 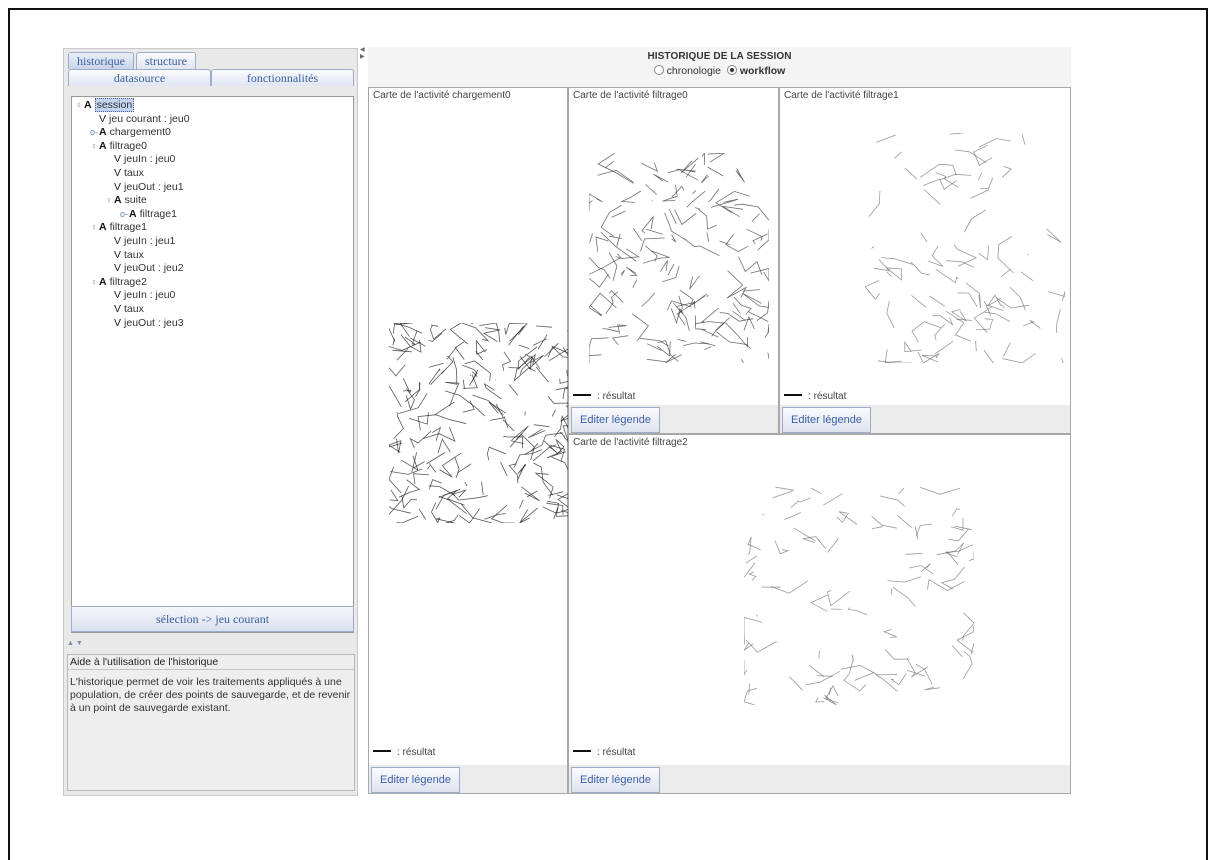 I want to click on radio-off-icon, so click(x=658, y=70).